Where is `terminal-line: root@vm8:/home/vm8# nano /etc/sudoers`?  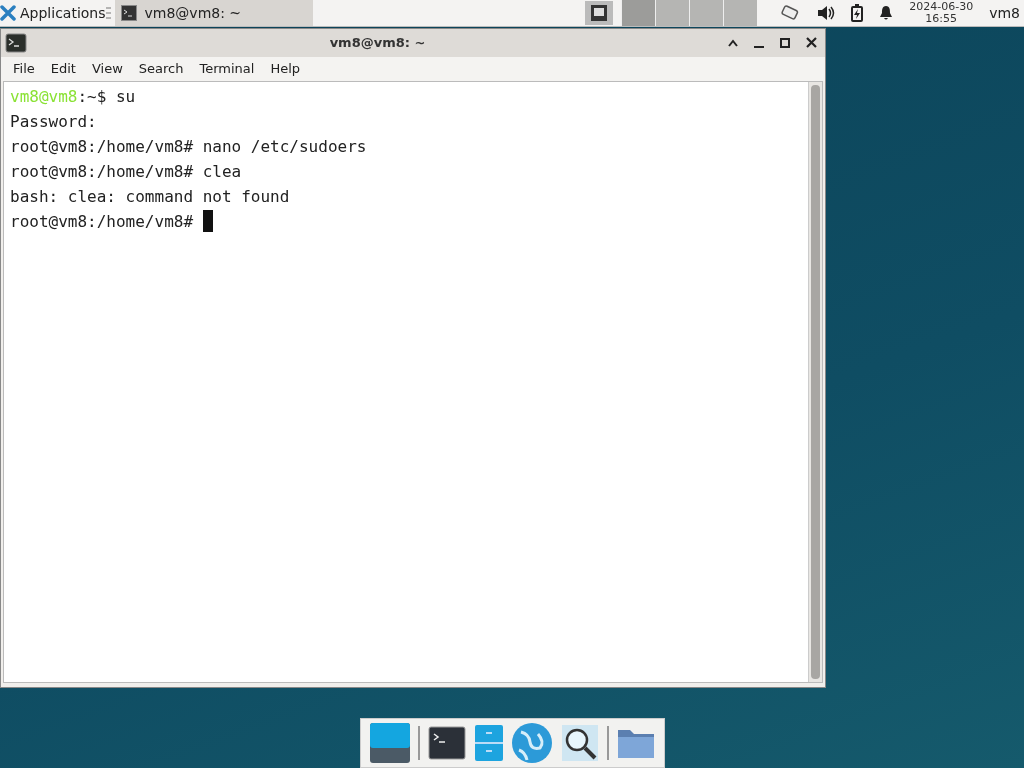
terminal-line: root@vm8:/home/vm8# nano /etc/sudoers is located at coordinates (188, 146).